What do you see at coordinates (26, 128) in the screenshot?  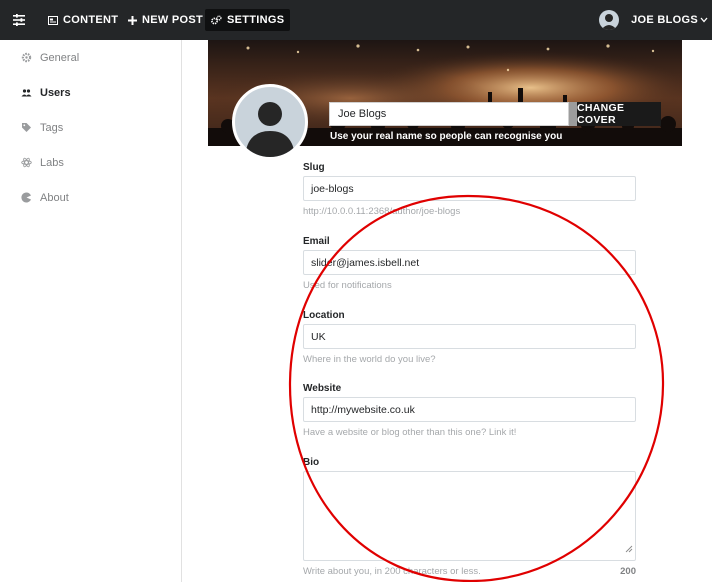 I see `tag-icon` at bounding box center [26, 128].